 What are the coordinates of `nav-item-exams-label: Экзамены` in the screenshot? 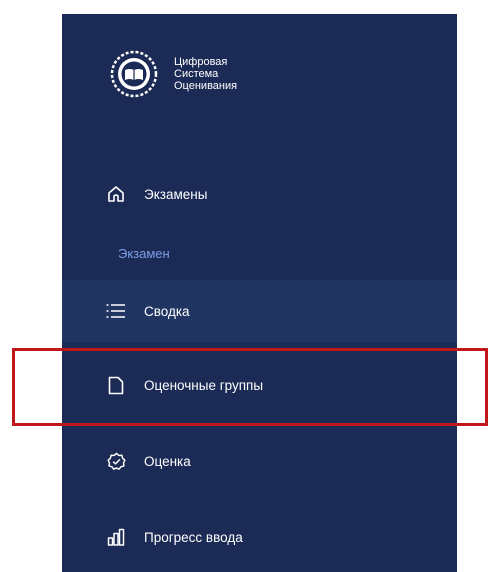 It's located at (176, 194).